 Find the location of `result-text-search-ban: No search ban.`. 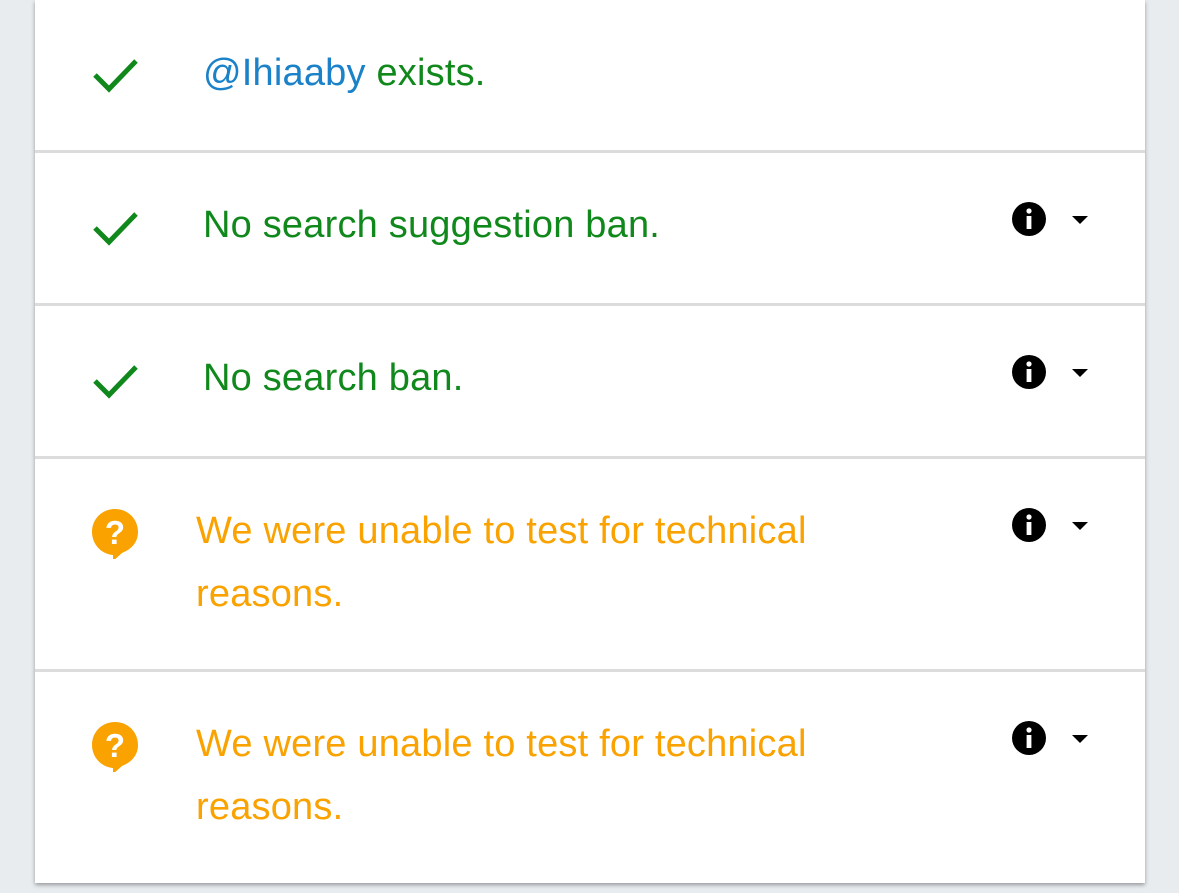

result-text-search-ban: No search ban. is located at coordinates (333, 378).